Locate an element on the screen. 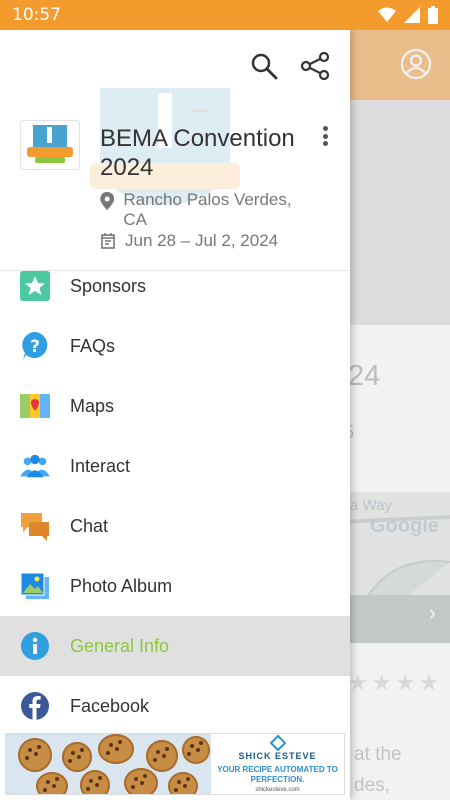 The width and height of the screenshot is (450, 800). menu-item-label: Photo Album is located at coordinates (121, 585).